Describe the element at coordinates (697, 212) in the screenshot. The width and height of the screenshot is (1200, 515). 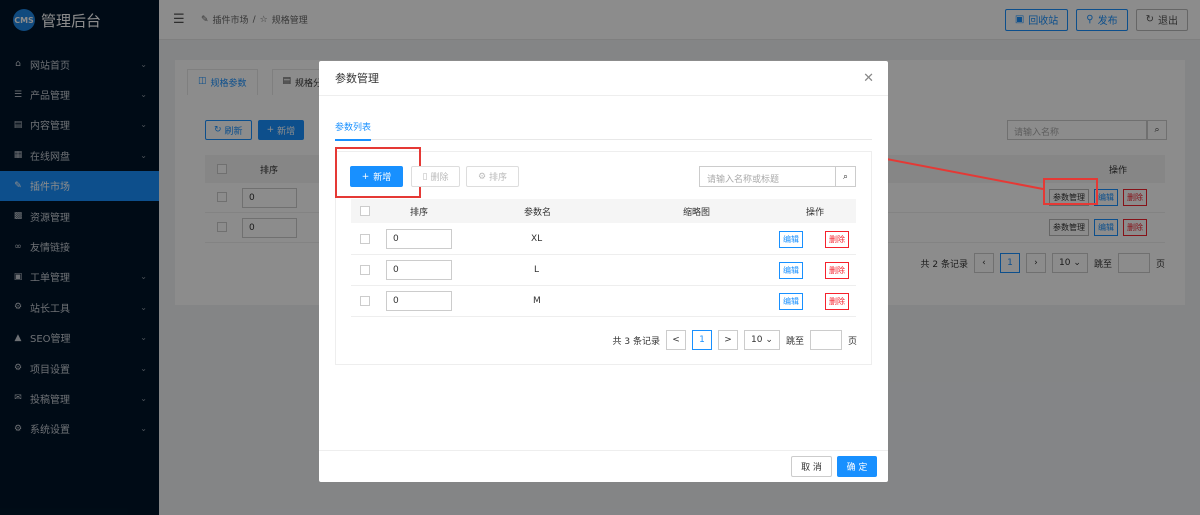
I see `col-thumb: 缩略图` at that location.